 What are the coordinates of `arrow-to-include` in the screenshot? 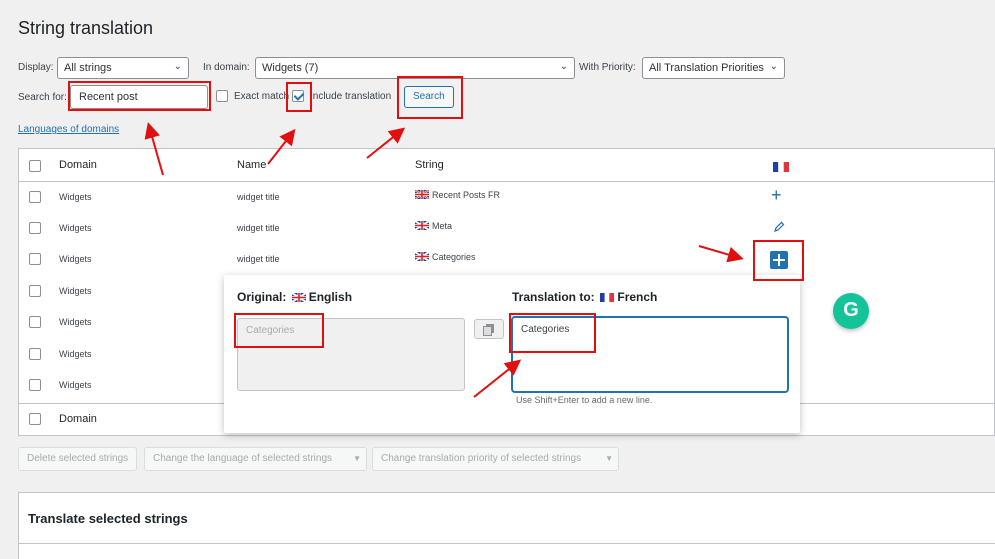 It's located at (281, 146).